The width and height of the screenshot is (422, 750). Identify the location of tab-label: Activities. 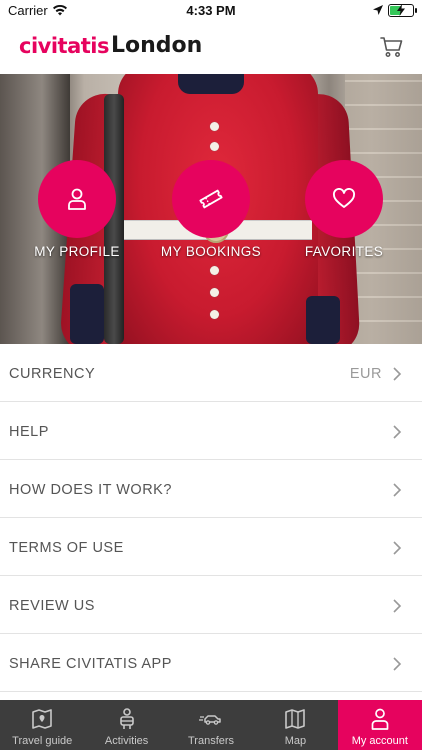
(126, 741).